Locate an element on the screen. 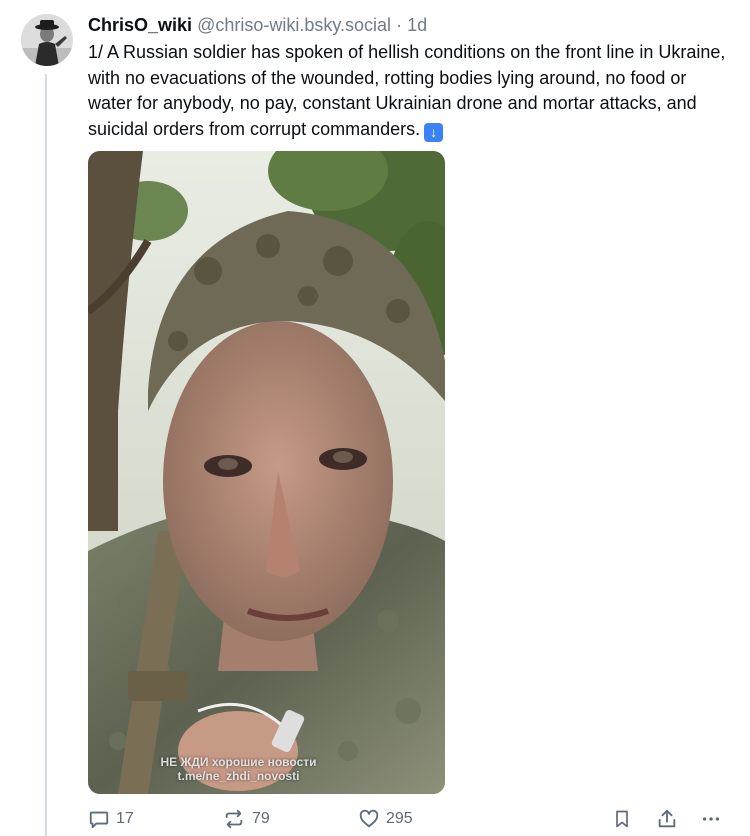 The image size is (750, 836). post-age: 1d is located at coordinates (417, 25).